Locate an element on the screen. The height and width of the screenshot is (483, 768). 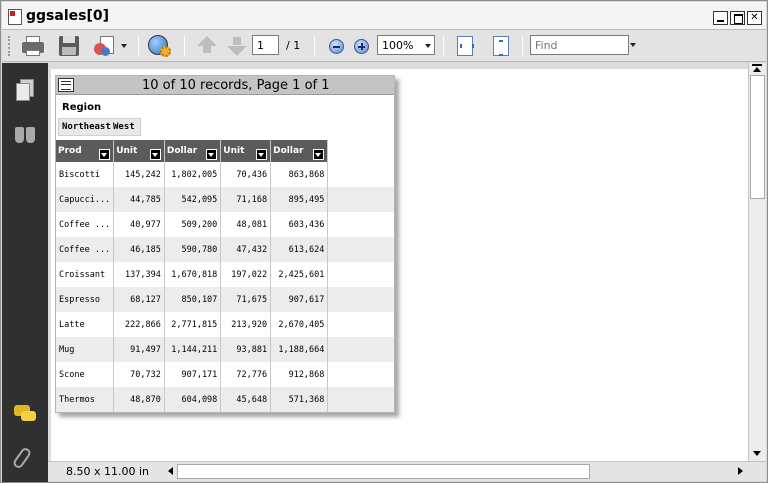
records-summary: 10 of 10 records, Page 1 of 1 is located at coordinates (236, 85).